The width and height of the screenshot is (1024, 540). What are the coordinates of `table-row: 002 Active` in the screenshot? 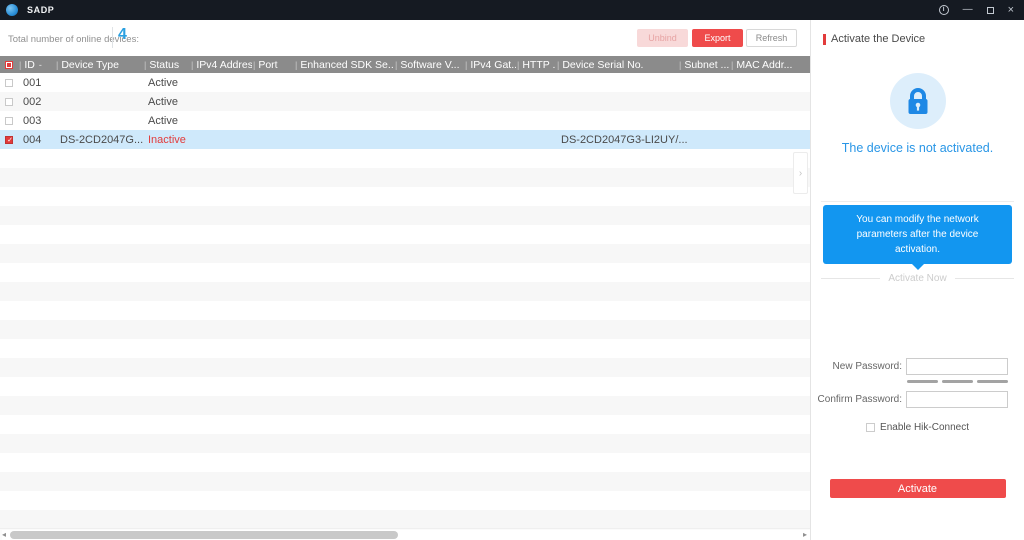 It's located at (405, 101).